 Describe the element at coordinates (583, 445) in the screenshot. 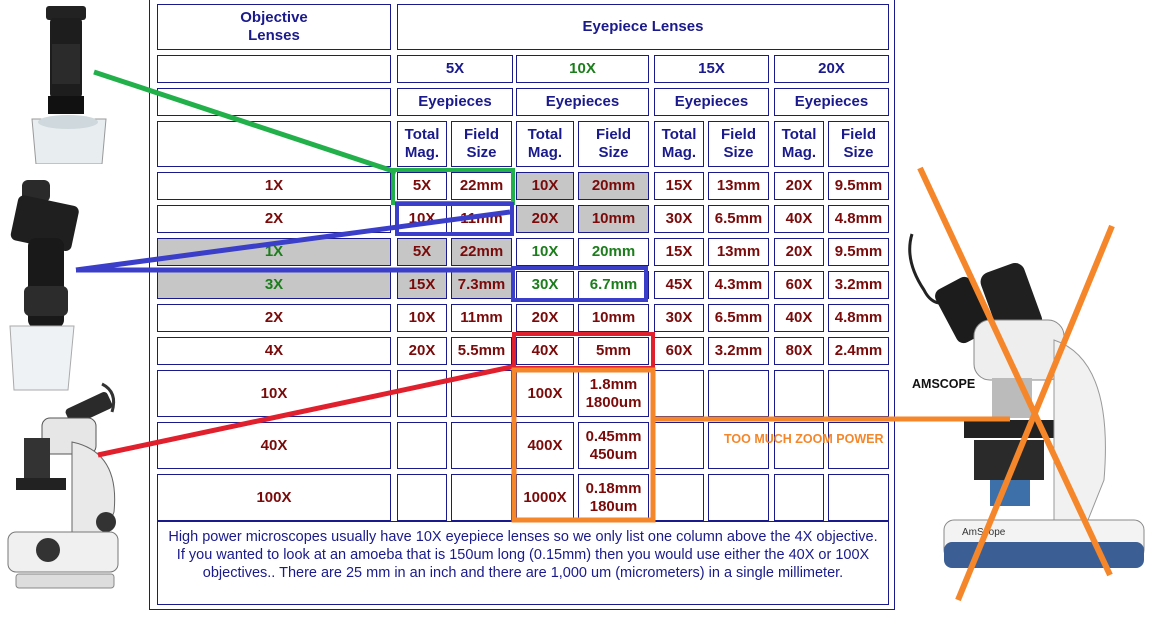

I see `orange-highlight-box` at that location.